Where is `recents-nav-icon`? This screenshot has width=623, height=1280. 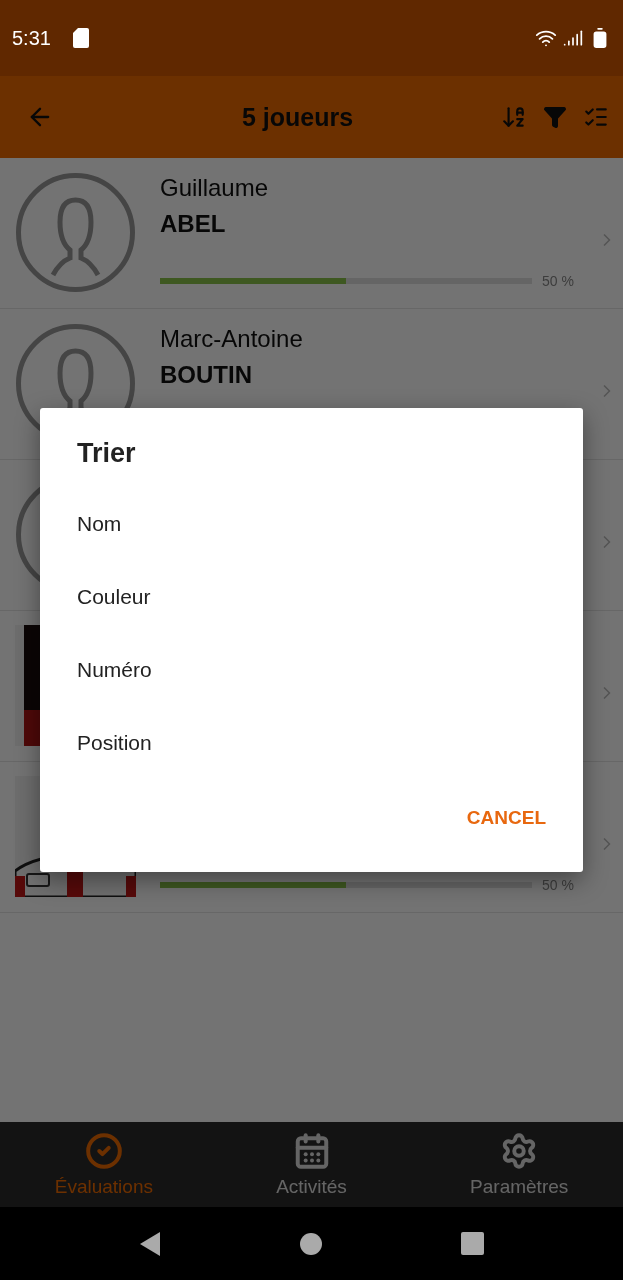
recents-nav-icon is located at coordinates (472, 1243).